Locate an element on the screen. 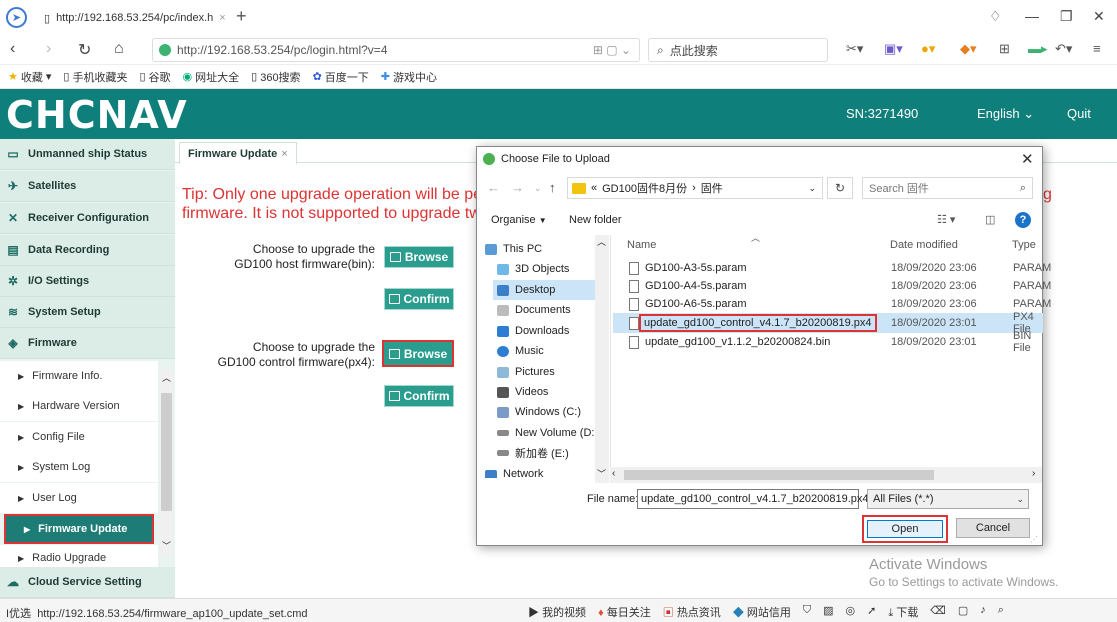 The image size is (1117, 622). column-type: Type is located at coordinates (1024, 245).